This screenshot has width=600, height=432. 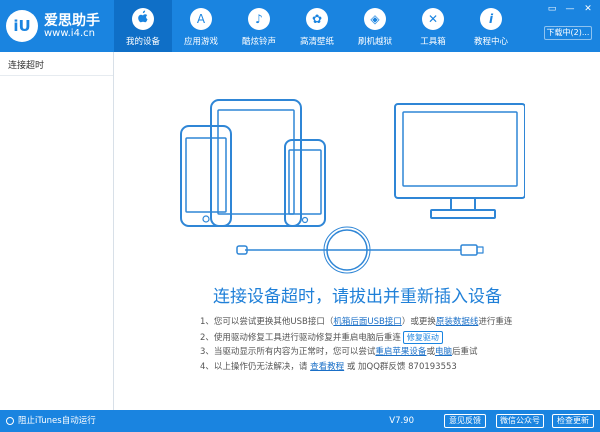 What do you see at coordinates (22, 26) in the screenshot?
I see `logo-mark-icon: iU` at bounding box center [22, 26].